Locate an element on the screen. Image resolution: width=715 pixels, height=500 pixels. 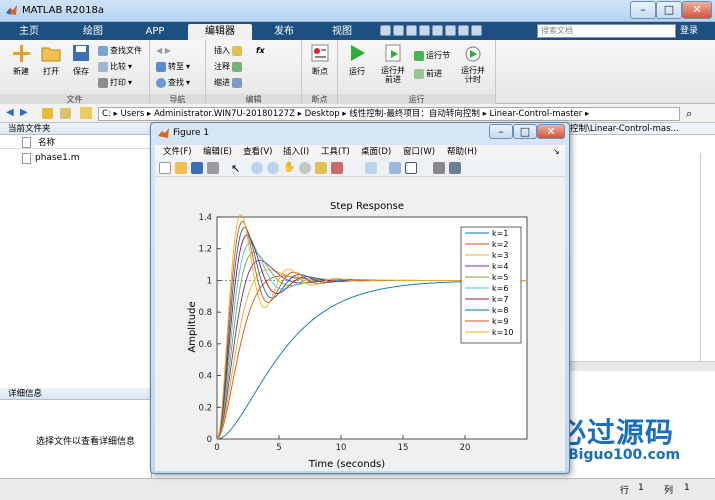
nav-group: ◀ ▶ 转至 ▾ 查找 ▾ 导航 is located at coordinates (178, 72).